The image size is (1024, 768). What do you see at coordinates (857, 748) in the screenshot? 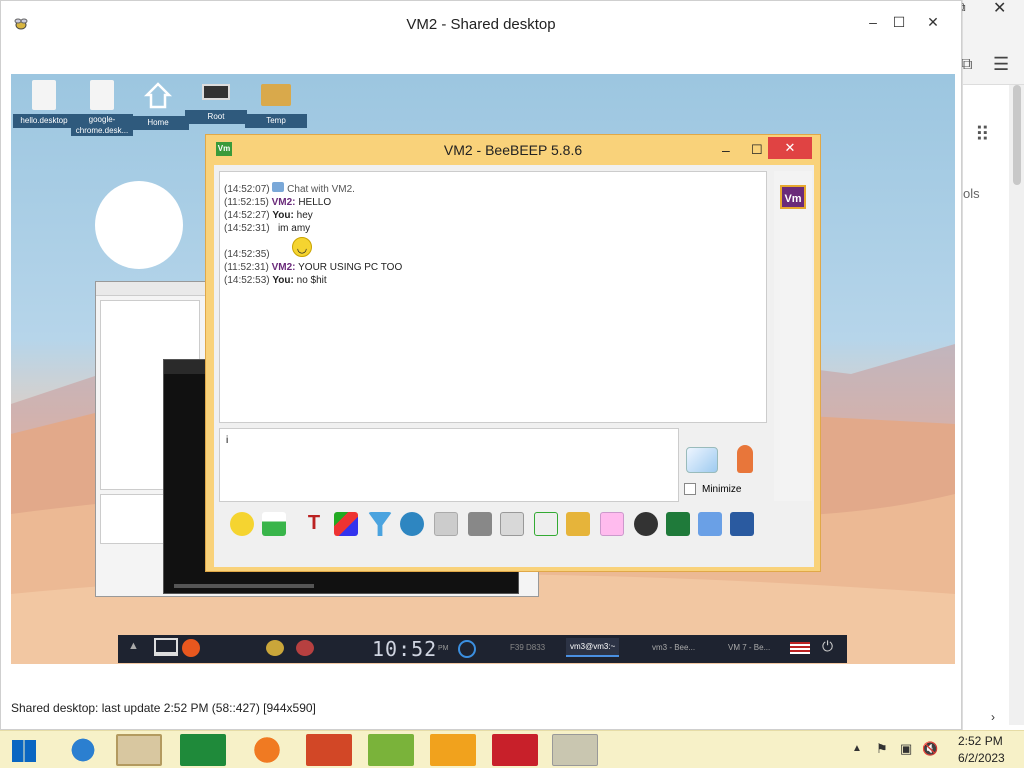
I see `tray-up-icon: ▲` at bounding box center [857, 748].